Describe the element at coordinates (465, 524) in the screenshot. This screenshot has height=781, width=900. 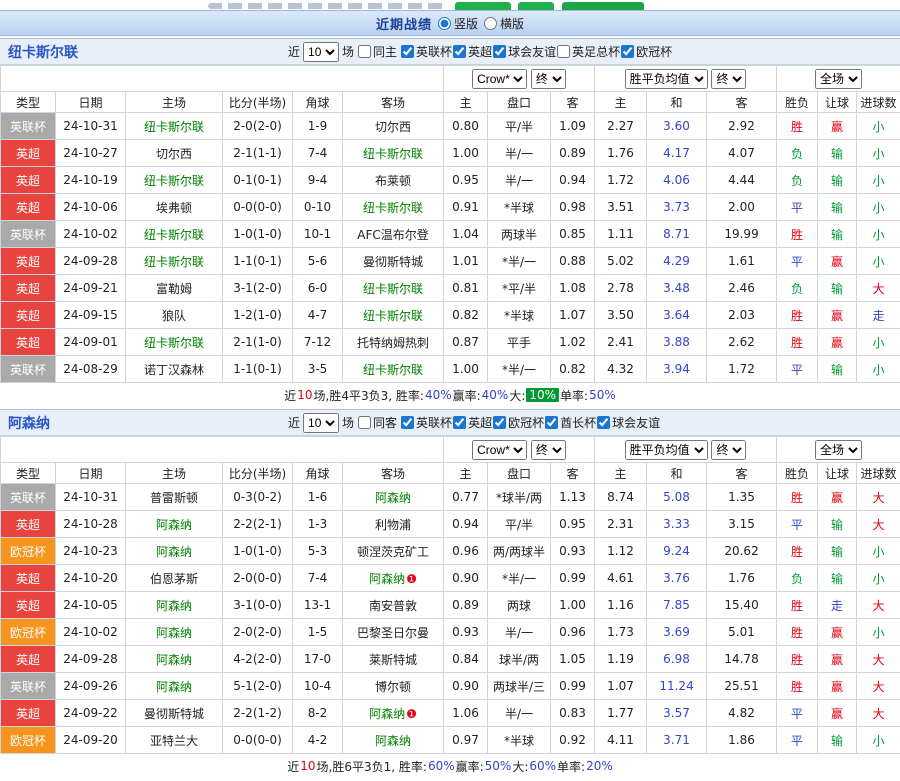
I see `asia-home-odds: 0.94` at that location.